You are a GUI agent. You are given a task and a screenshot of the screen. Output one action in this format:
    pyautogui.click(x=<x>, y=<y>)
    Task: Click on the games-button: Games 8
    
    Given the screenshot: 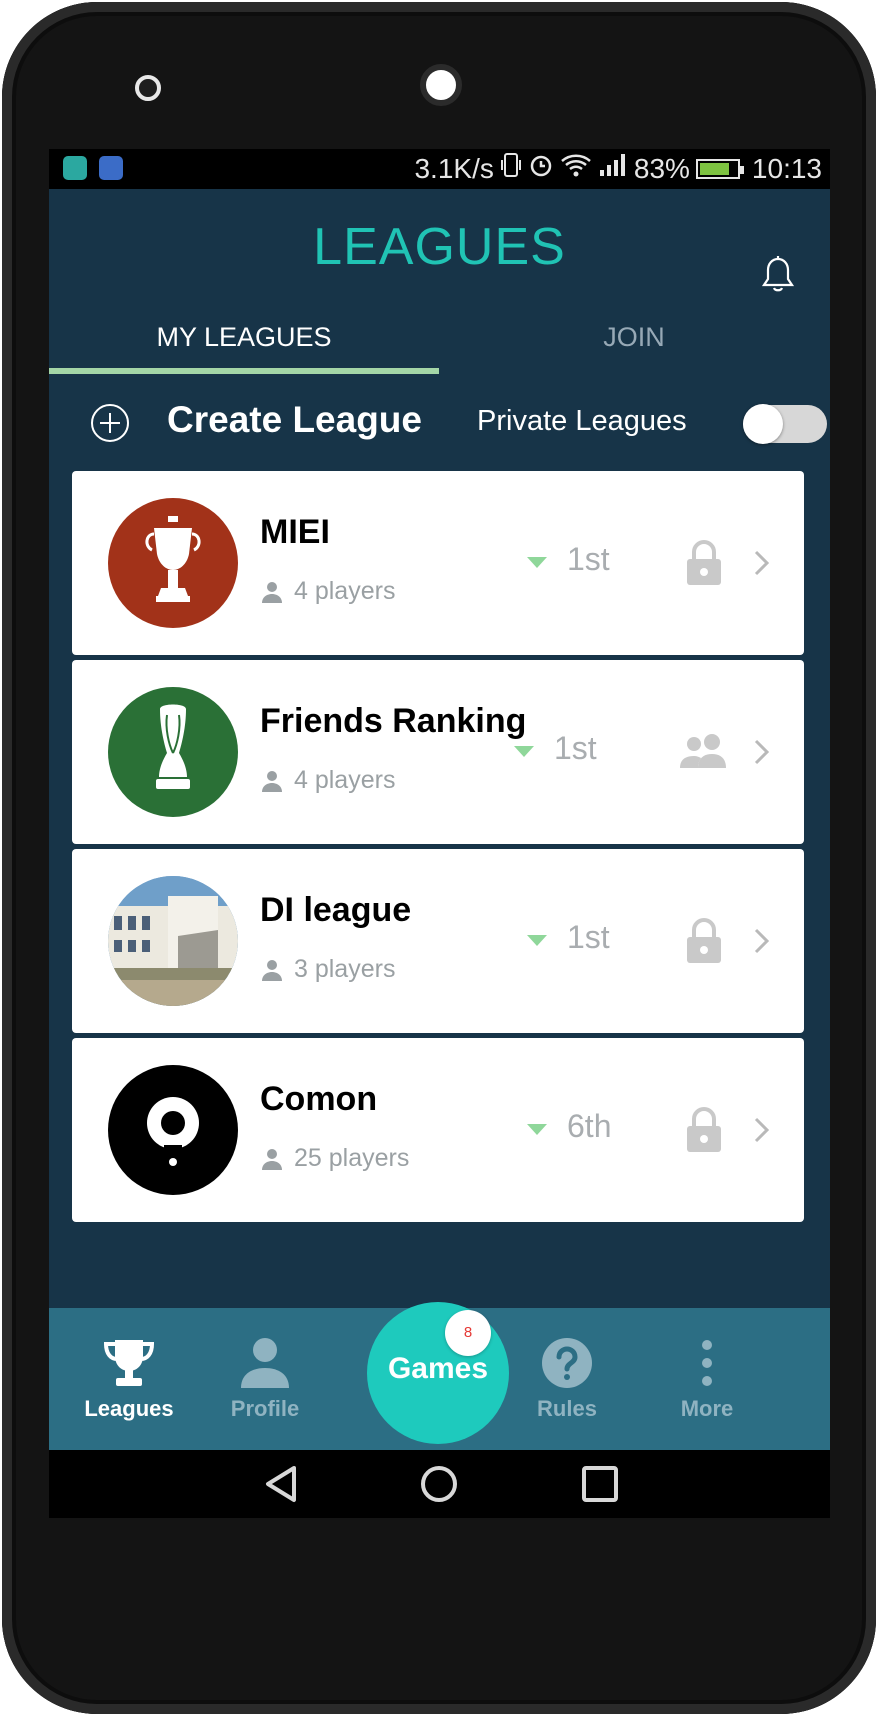 What is the action you would take?
    pyautogui.click(x=438, y=1373)
    